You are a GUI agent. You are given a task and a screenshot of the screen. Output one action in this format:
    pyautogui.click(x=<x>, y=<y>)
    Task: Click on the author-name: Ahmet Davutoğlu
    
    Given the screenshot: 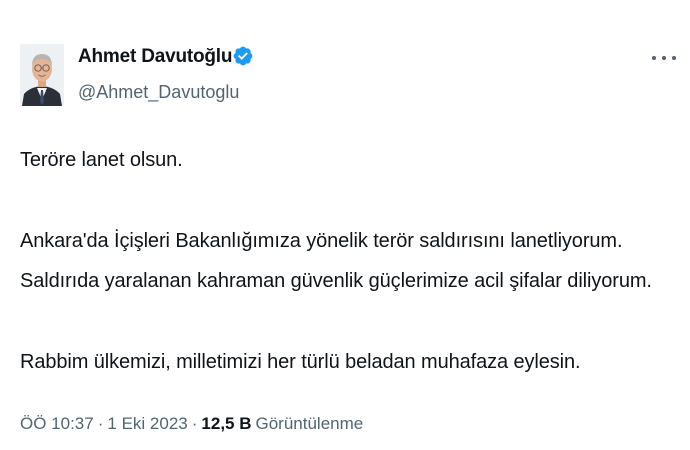 What is the action you would take?
    pyautogui.click(x=155, y=57)
    